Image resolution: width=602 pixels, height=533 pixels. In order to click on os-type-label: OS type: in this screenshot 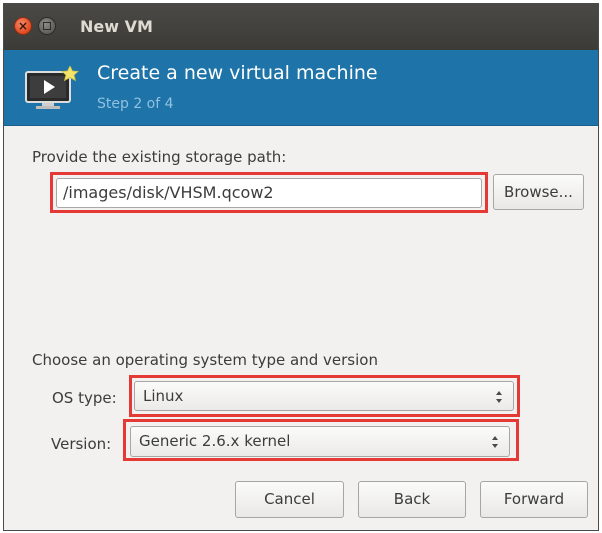, I will do `click(84, 398)`.